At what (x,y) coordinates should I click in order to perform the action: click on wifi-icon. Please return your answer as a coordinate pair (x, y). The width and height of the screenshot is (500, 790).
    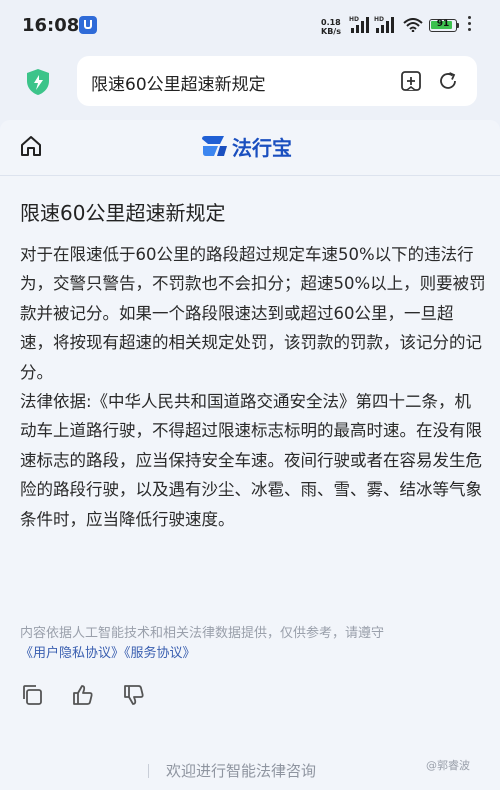
    Looking at the image, I should click on (413, 25).